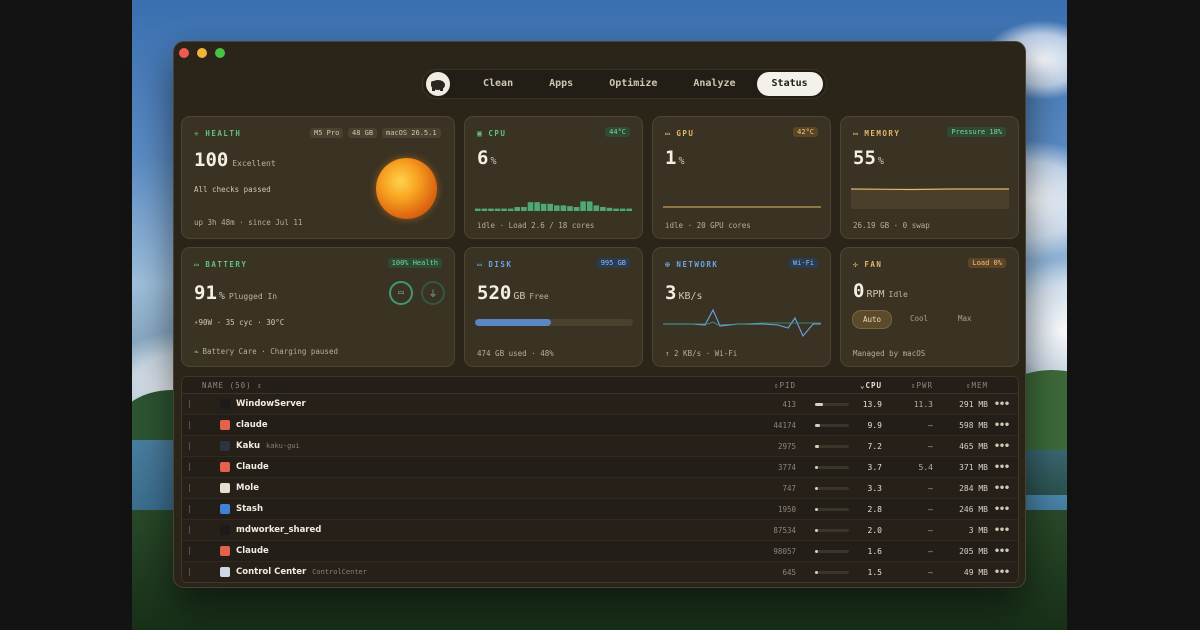 The image size is (1200, 630). What do you see at coordinates (977, 385) in the screenshot?
I see `col-mem-header: ⇕MEM` at bounding box center [977, 385].